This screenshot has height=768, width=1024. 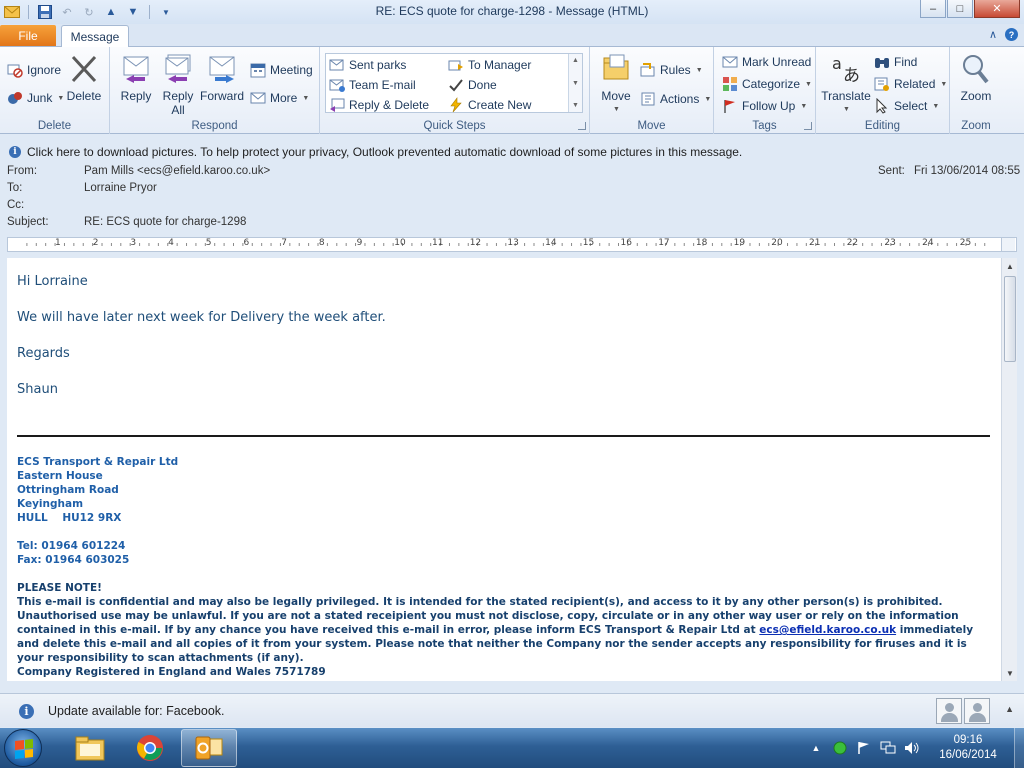 What do you see at coordinates (993, 34) in the screenshot?
I see `minimize-ribbon-icon: ∧` at bounding box center [993, 34].